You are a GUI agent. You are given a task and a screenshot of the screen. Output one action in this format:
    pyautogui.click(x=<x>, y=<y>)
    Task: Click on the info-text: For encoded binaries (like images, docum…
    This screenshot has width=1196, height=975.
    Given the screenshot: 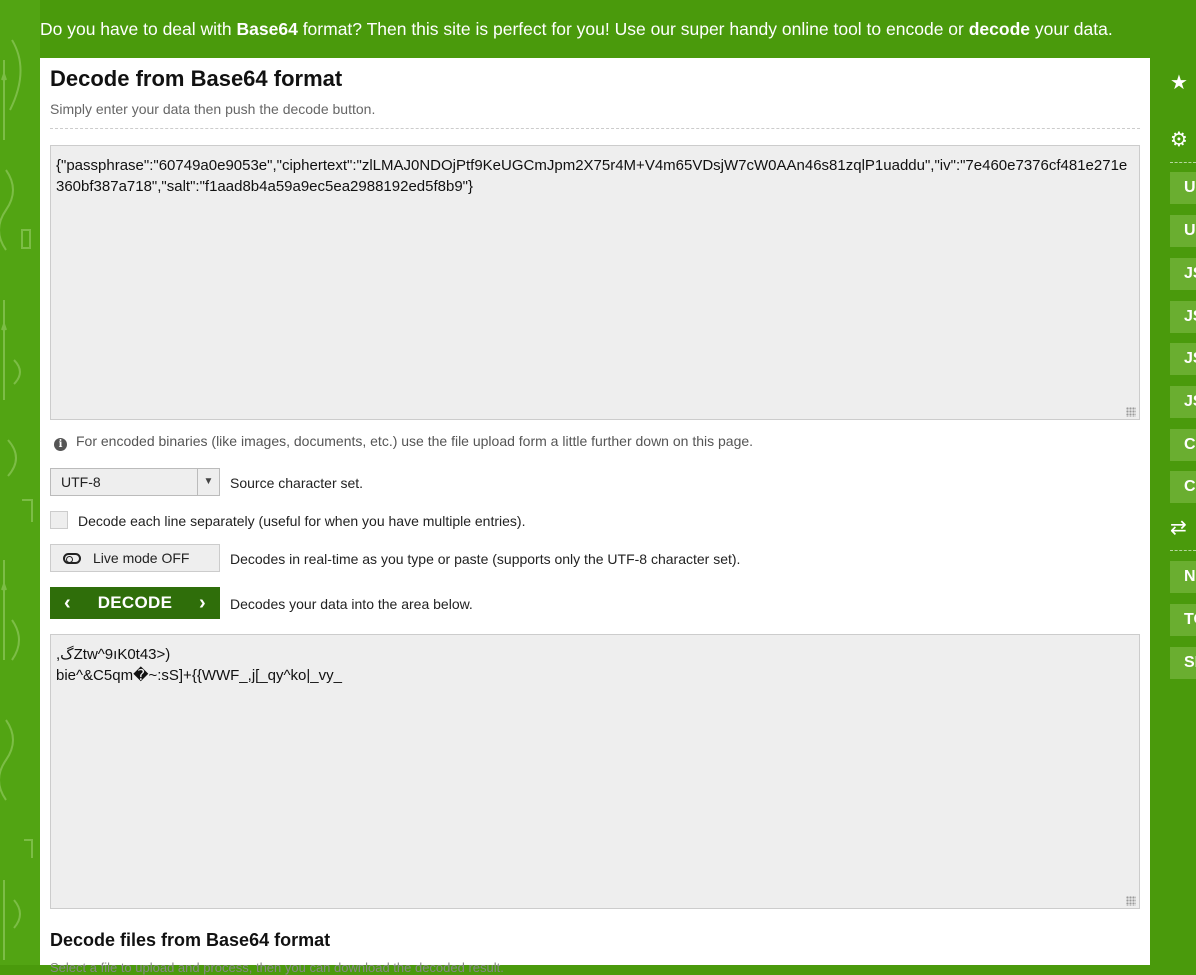 What is the action you would take?
    pyautogui.click(x=415, y=441)
    